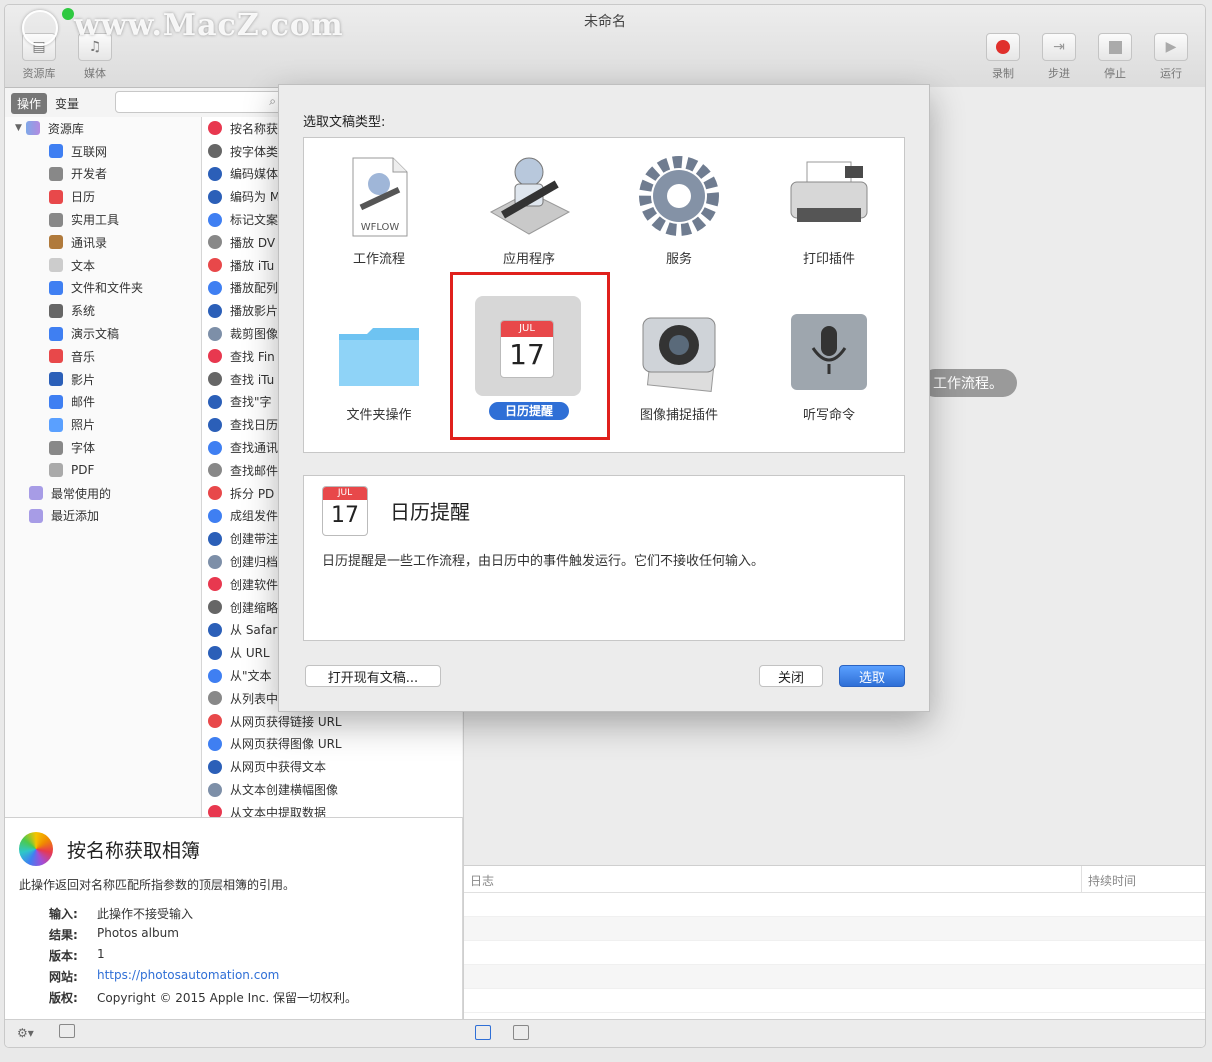 This screenshot has height=1062, width=1212. I want to click on action-item: 从网页获得图像 URL, so click(332, 744).